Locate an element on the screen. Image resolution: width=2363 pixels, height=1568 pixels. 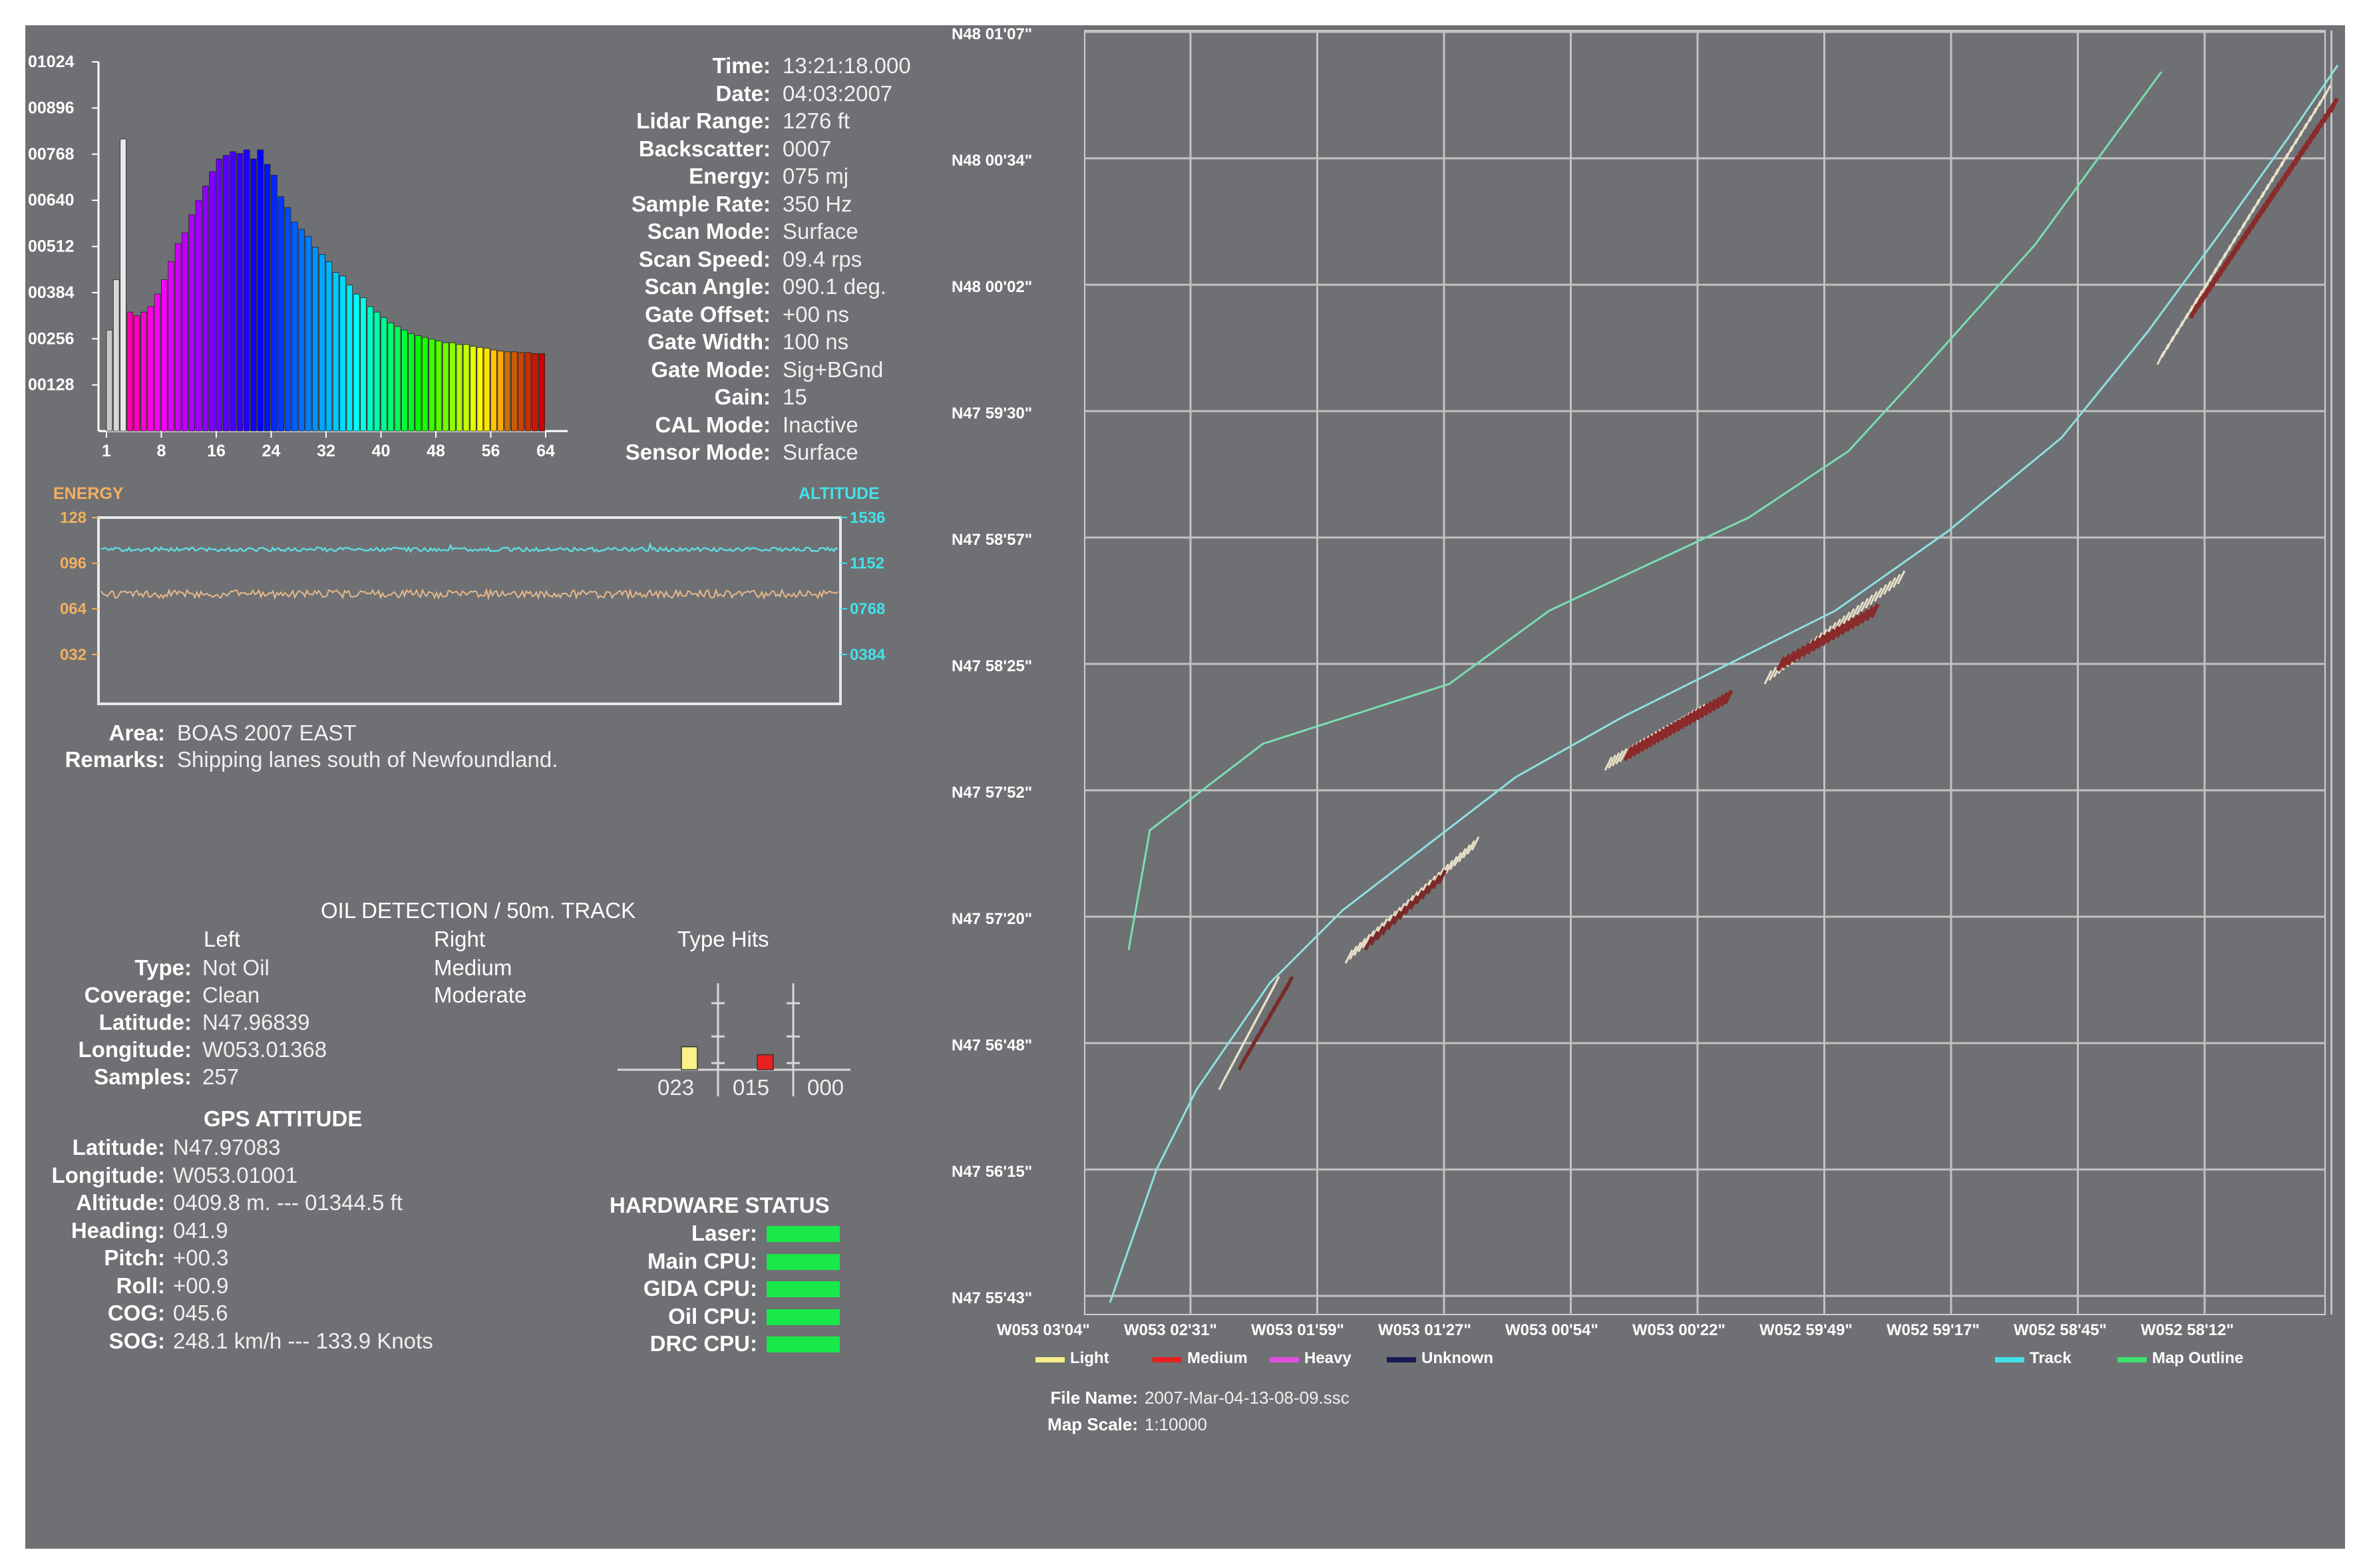
info-label: Gate Width: is located at coordinates (709, 341).